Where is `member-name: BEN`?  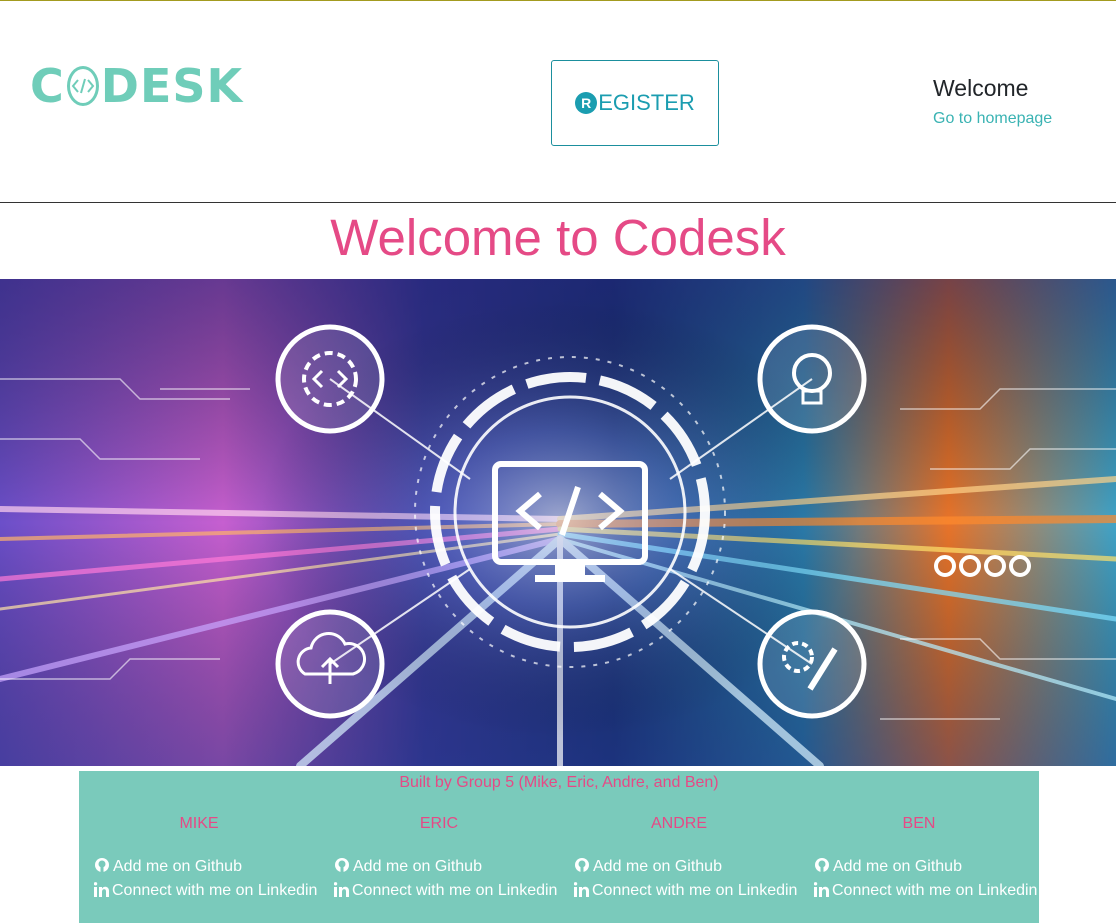 member-name: BEN is located at coordinates (919, 823).